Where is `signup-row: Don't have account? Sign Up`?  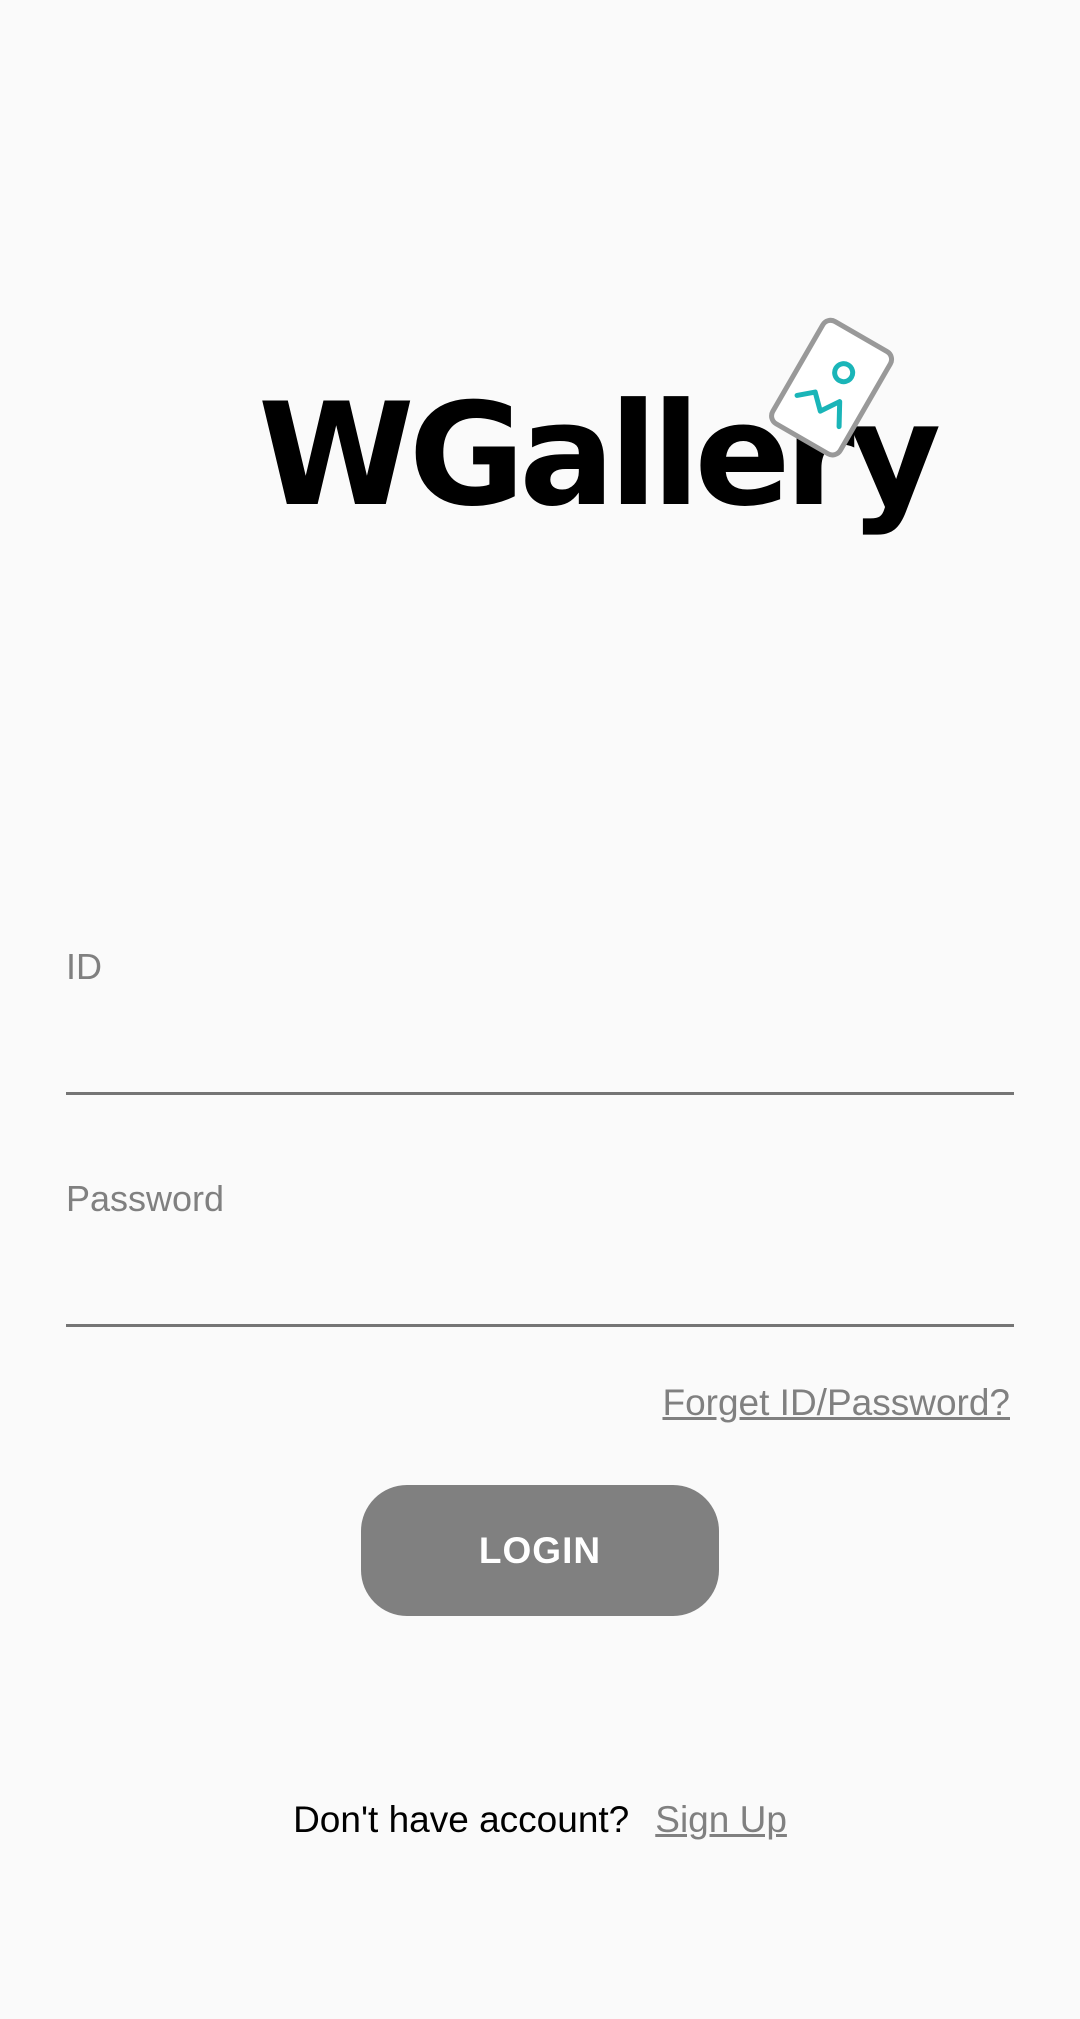 signup-row: Don't have account? Sign Up is located at coordinates (540, 1820).